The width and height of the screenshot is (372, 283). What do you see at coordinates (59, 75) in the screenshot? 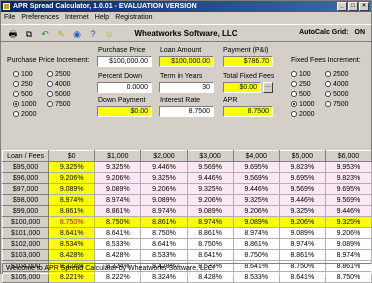
I see `purchase-increment-radio-2500: 2500` at bounding box center [59, 75].